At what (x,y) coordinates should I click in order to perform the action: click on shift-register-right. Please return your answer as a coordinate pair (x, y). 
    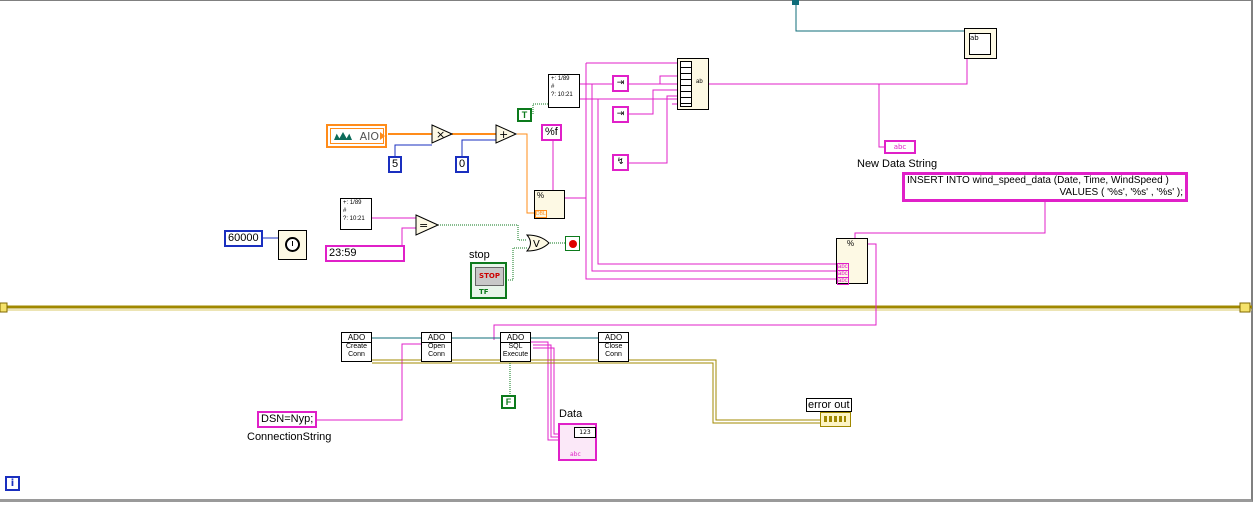
    Looking at the image, I should click on (1245, 307).